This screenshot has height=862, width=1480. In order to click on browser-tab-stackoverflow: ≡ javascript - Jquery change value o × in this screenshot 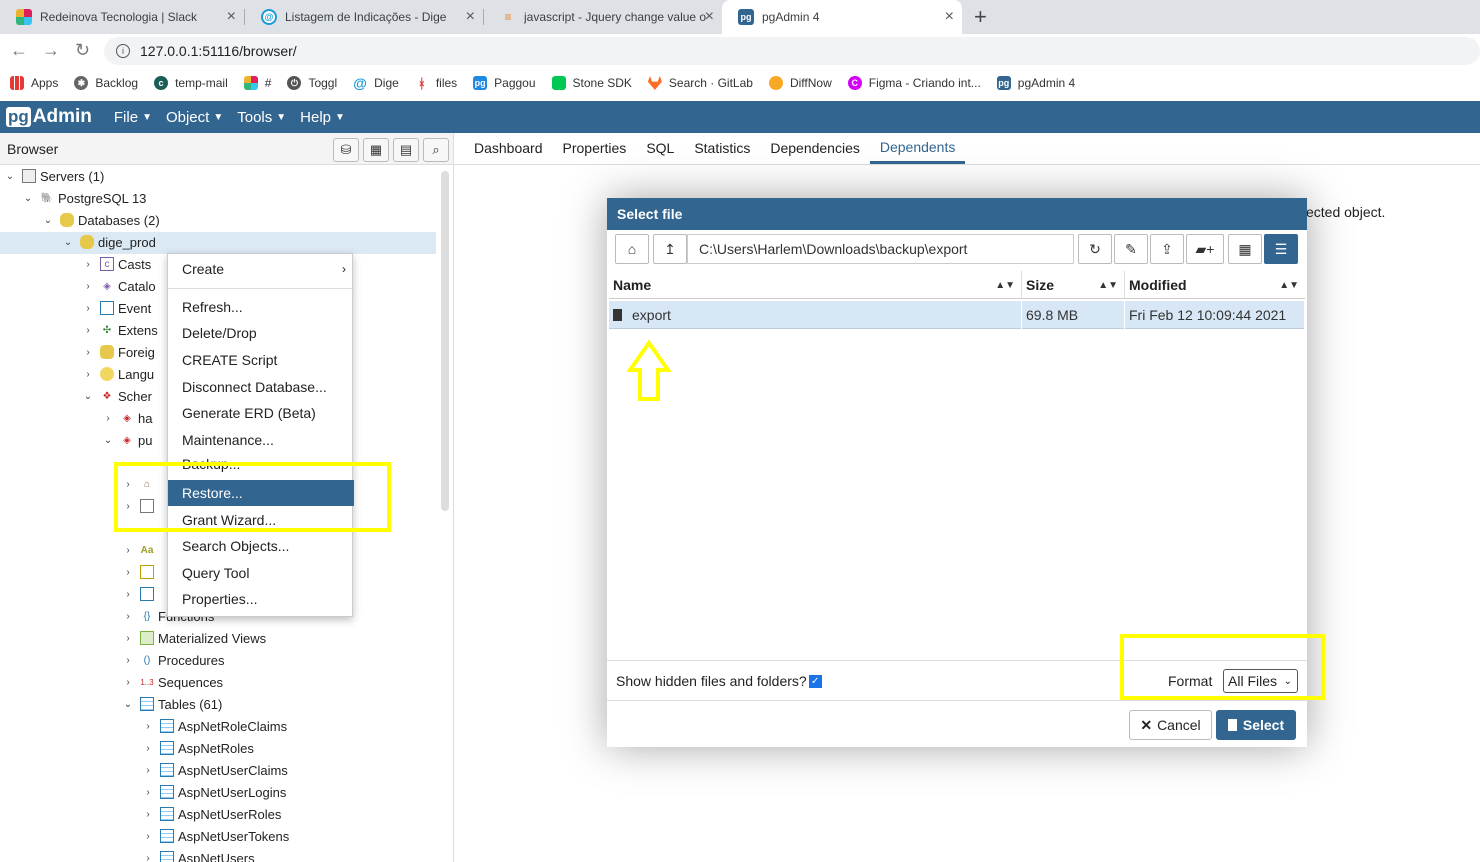, I will do `click(603, 17)`.